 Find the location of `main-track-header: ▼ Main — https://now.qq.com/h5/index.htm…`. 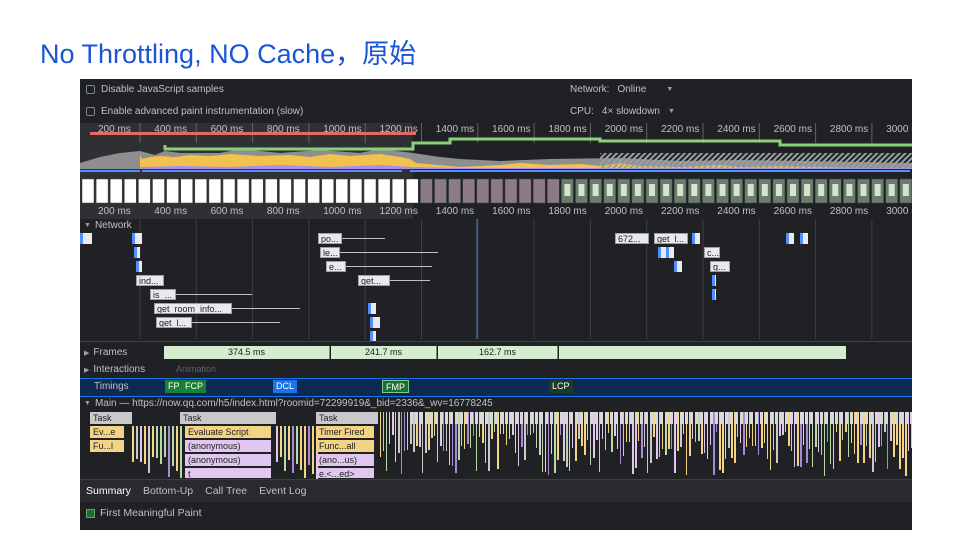

main-track-header: ▼ Main — https://now.qq.com/h5/index.htm… is located at coordinates (288, 403).